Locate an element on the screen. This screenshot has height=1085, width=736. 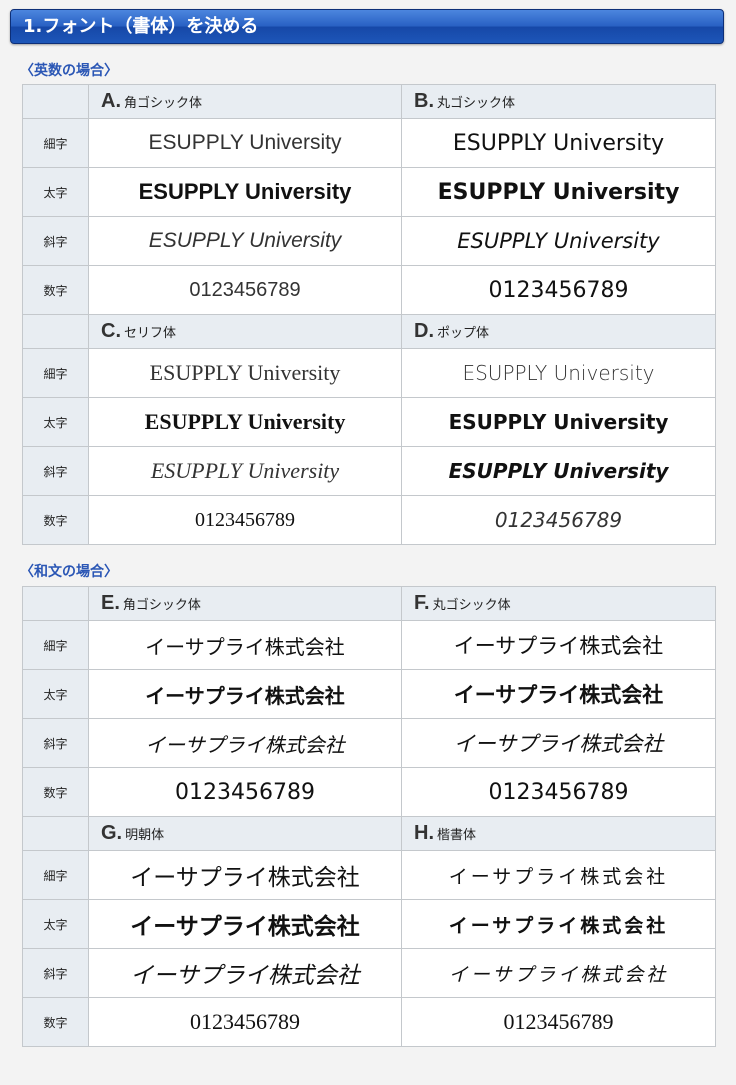
page-title: 1.フォント（書体）を決める is located at coordinates (141, 26).